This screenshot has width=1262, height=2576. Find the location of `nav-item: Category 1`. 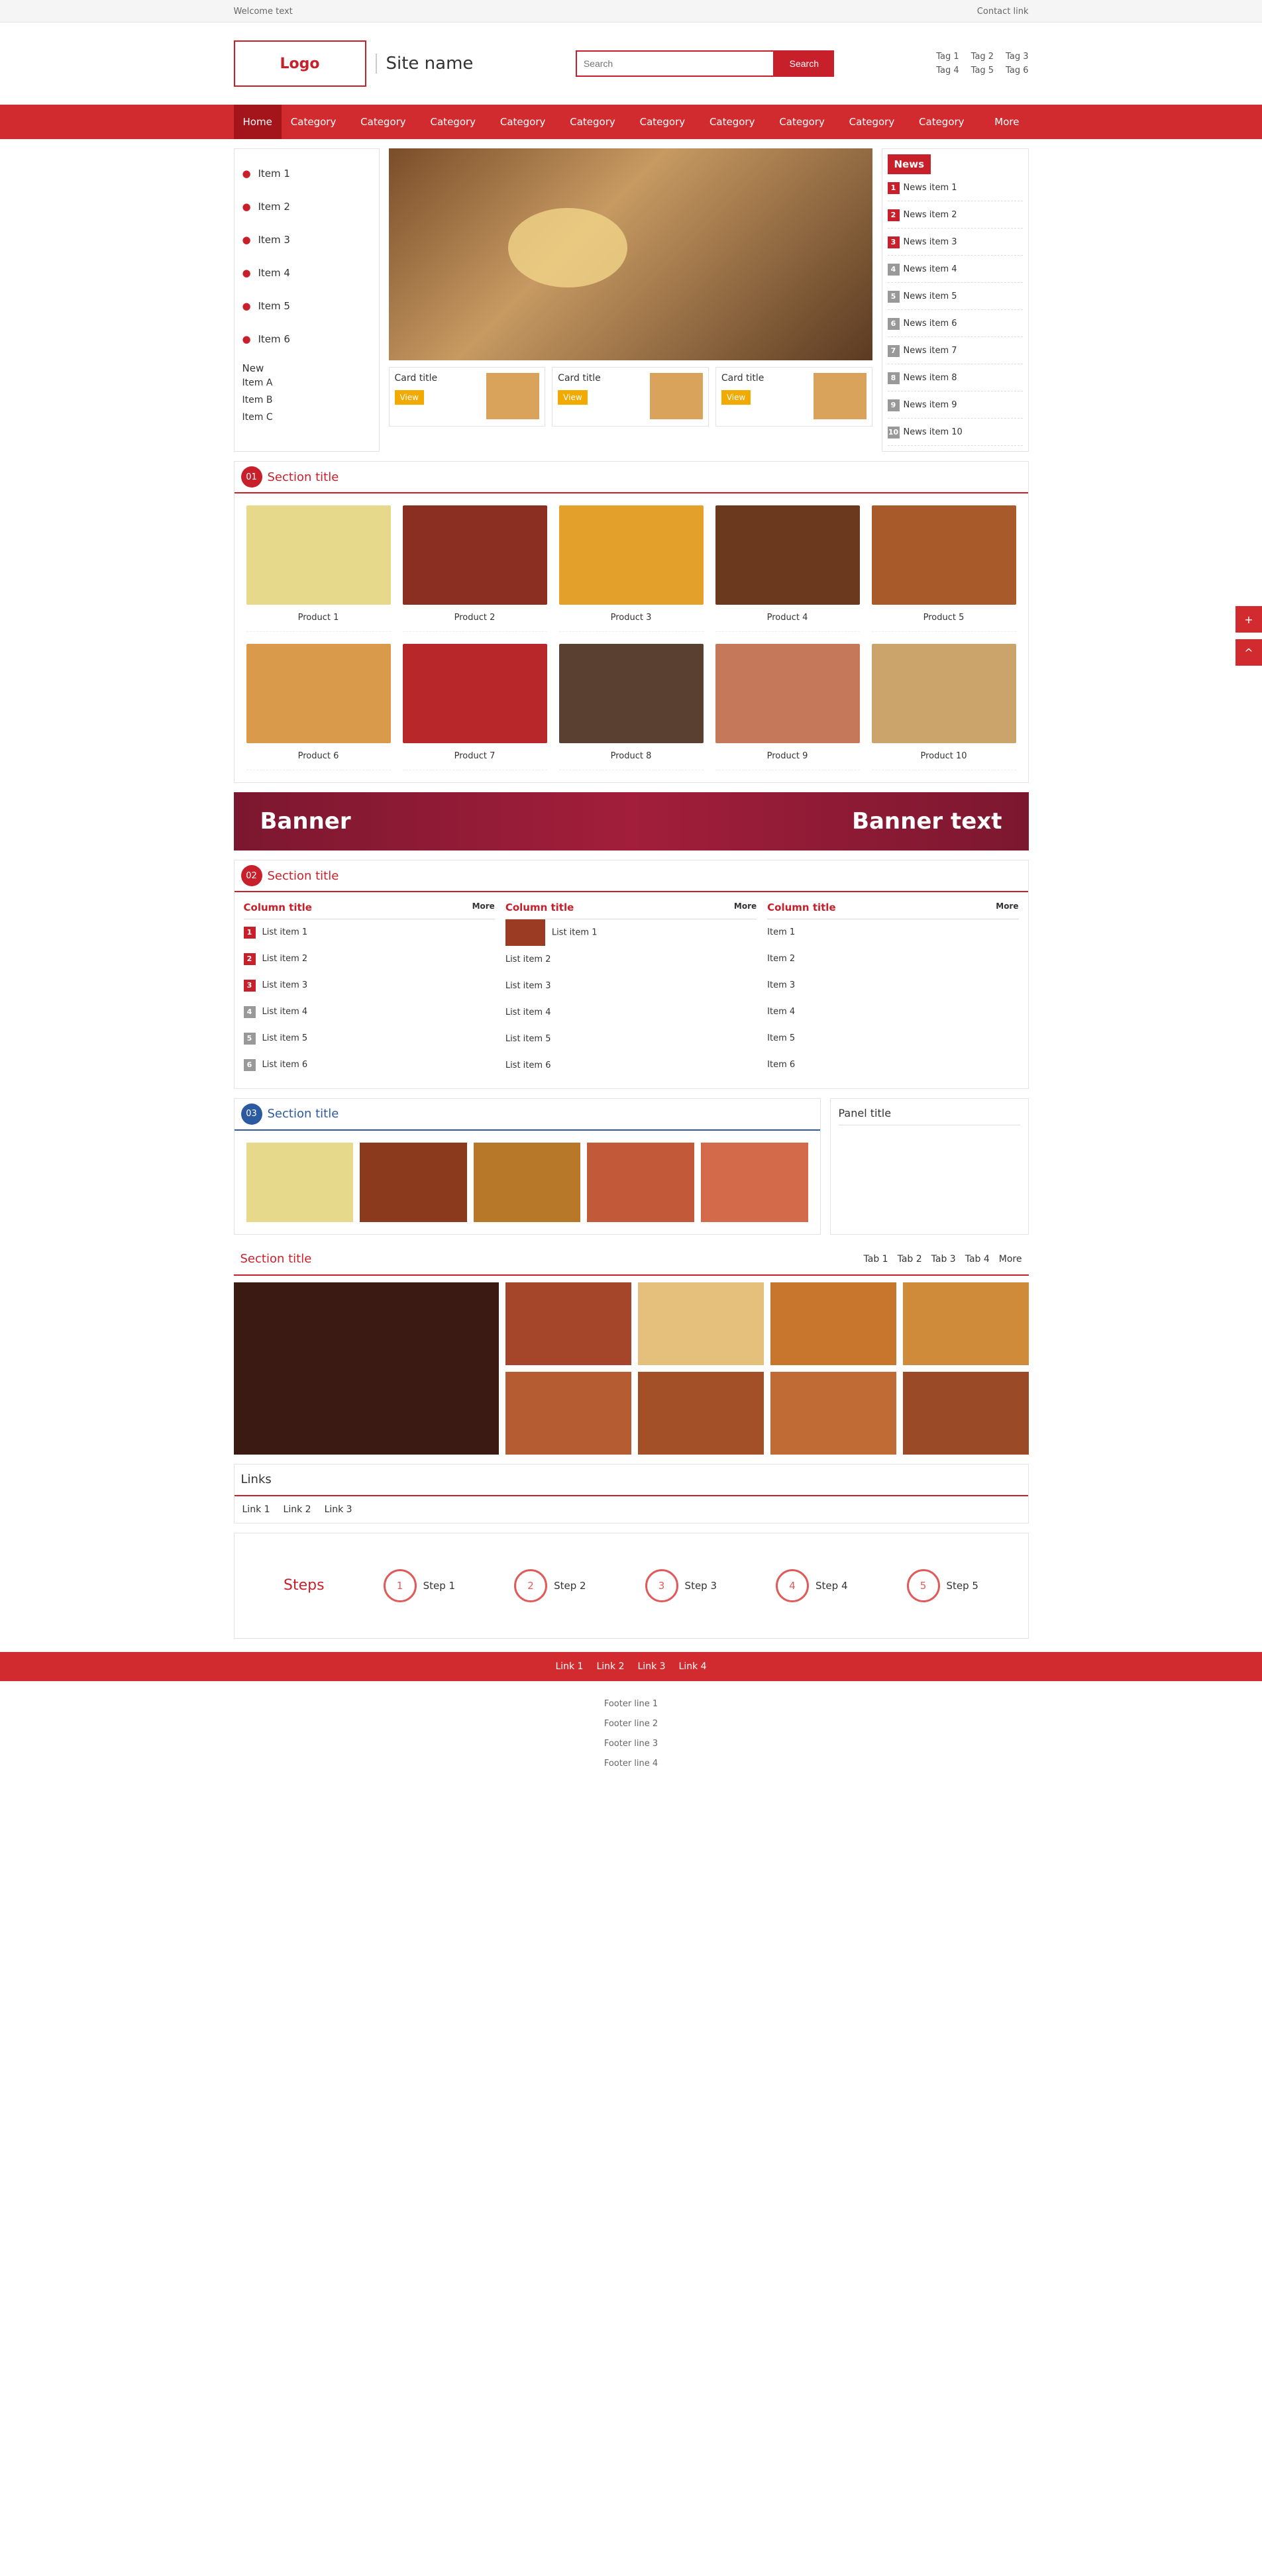

nav-item: Category 1 is located at coordinates (316, 133).